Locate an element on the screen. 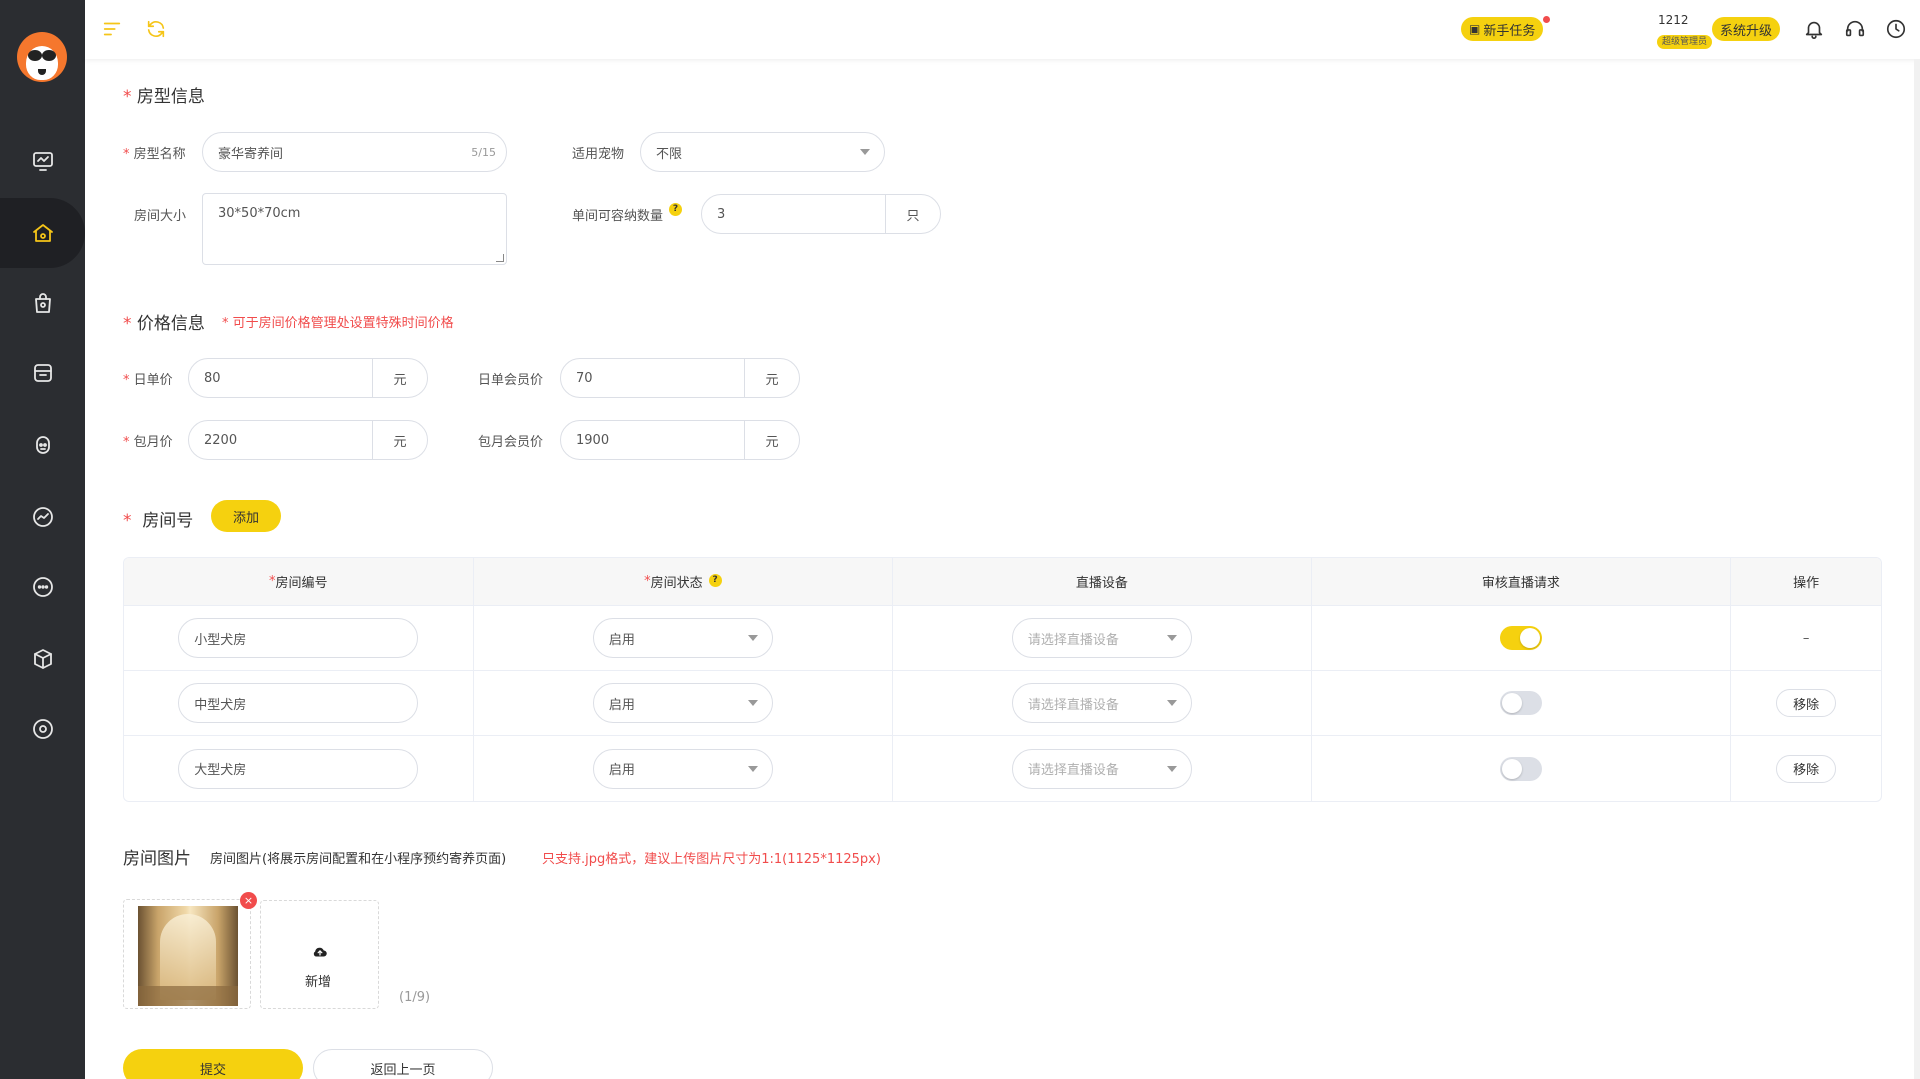  nav-pets is located at coordinates (42, 445).